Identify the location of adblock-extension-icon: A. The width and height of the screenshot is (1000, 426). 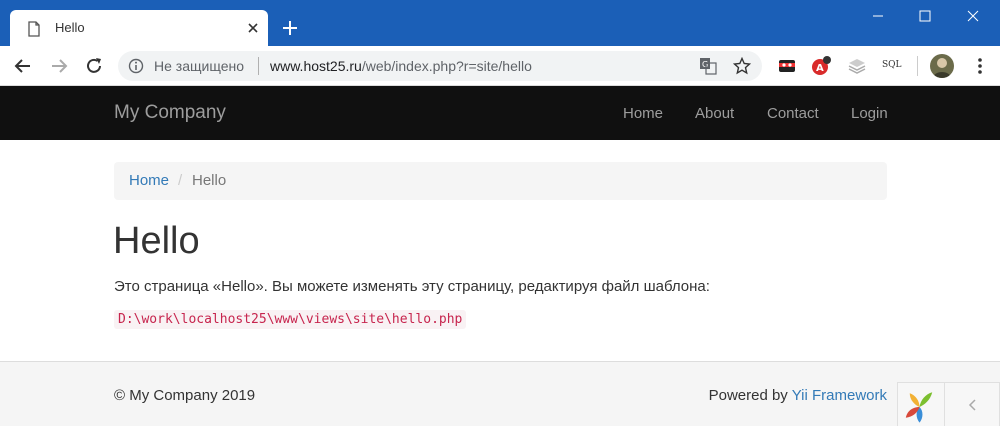
(821, 66).